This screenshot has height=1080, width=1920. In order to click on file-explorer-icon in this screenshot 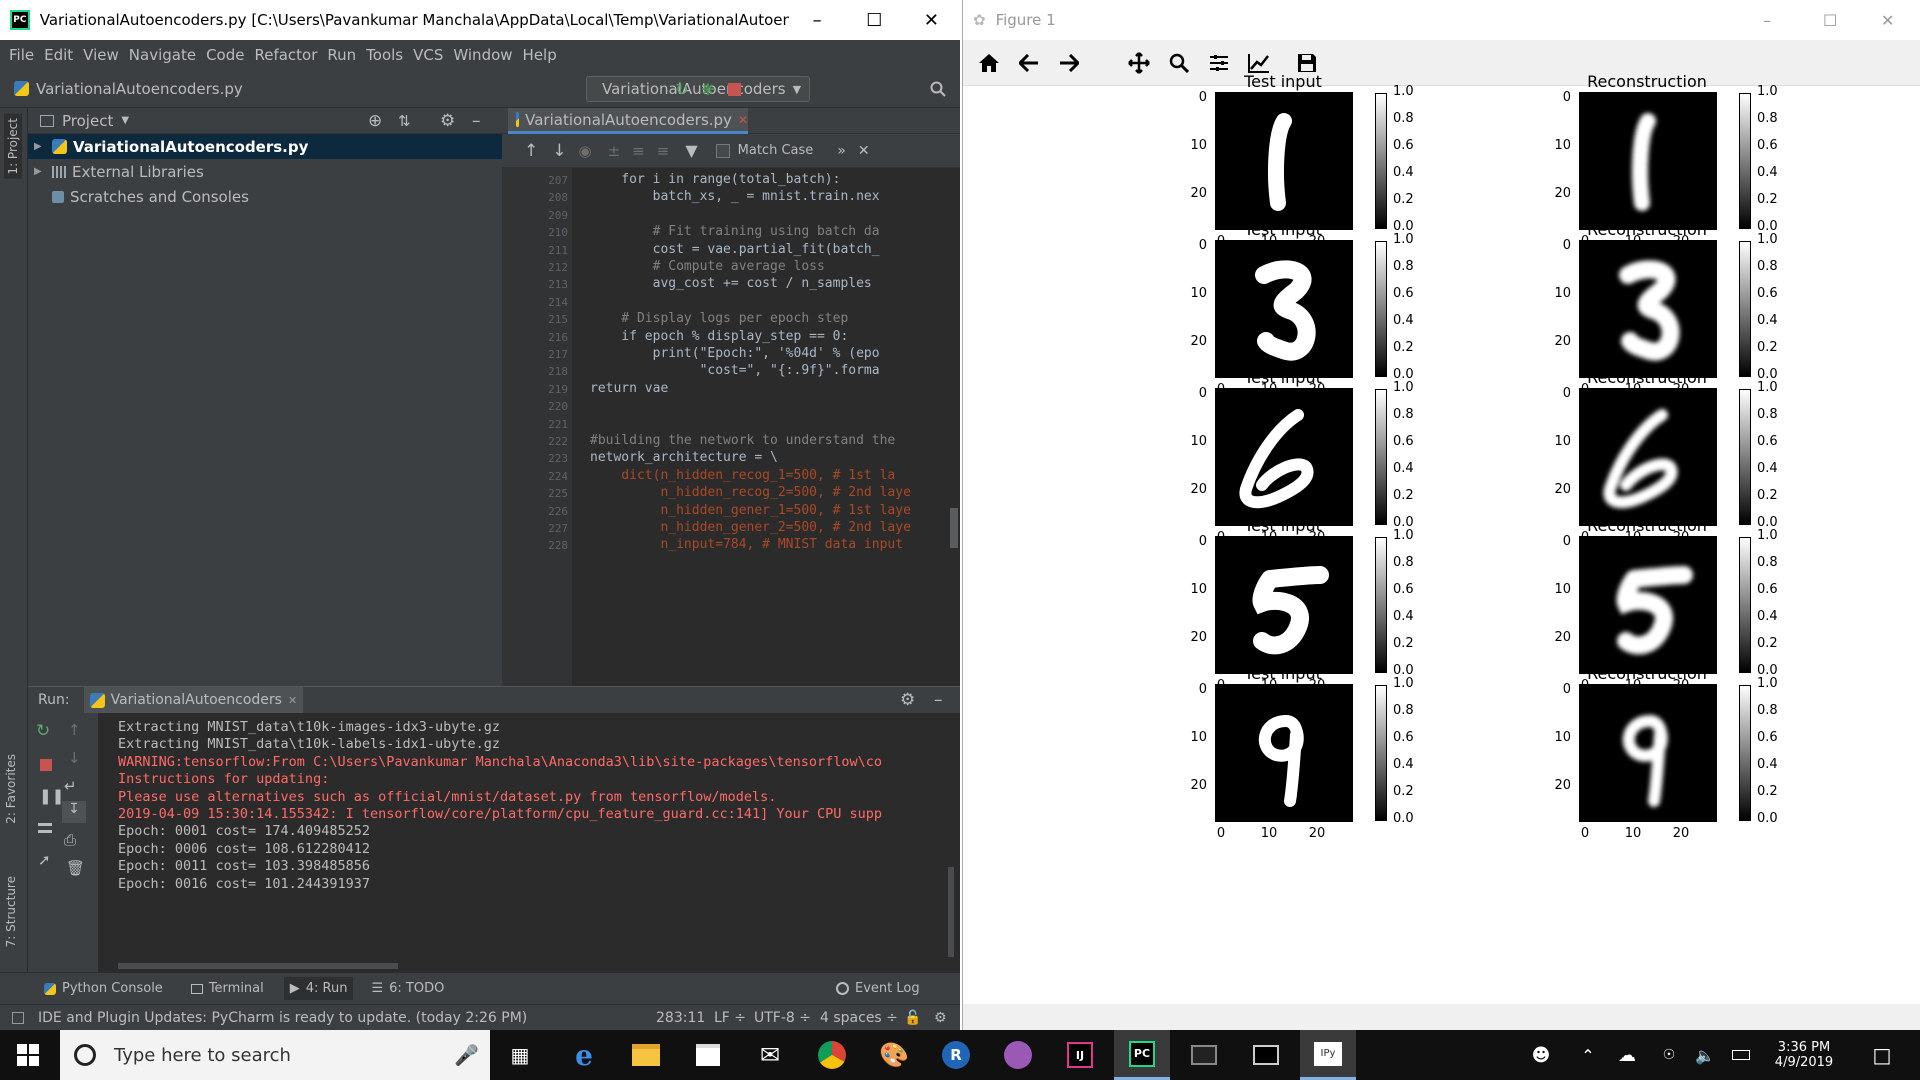, I will do `click(646, 1055)`.